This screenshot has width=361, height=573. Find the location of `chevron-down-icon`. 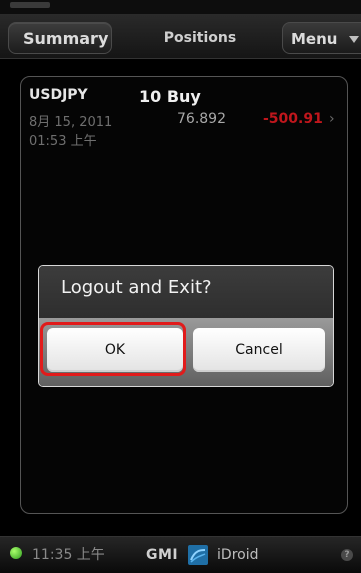

chevron-down-icon is located at coordinates (353, 39).